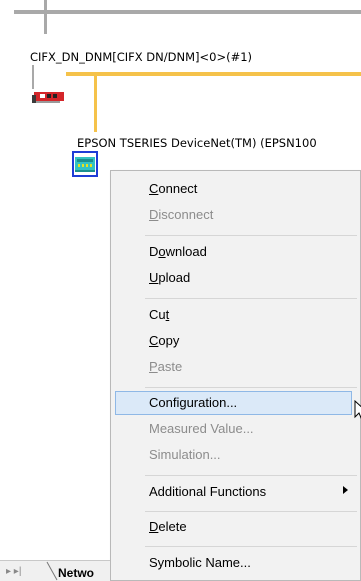  I want to click on menu-item-disconnect: Disconnect, so click(181, 214).